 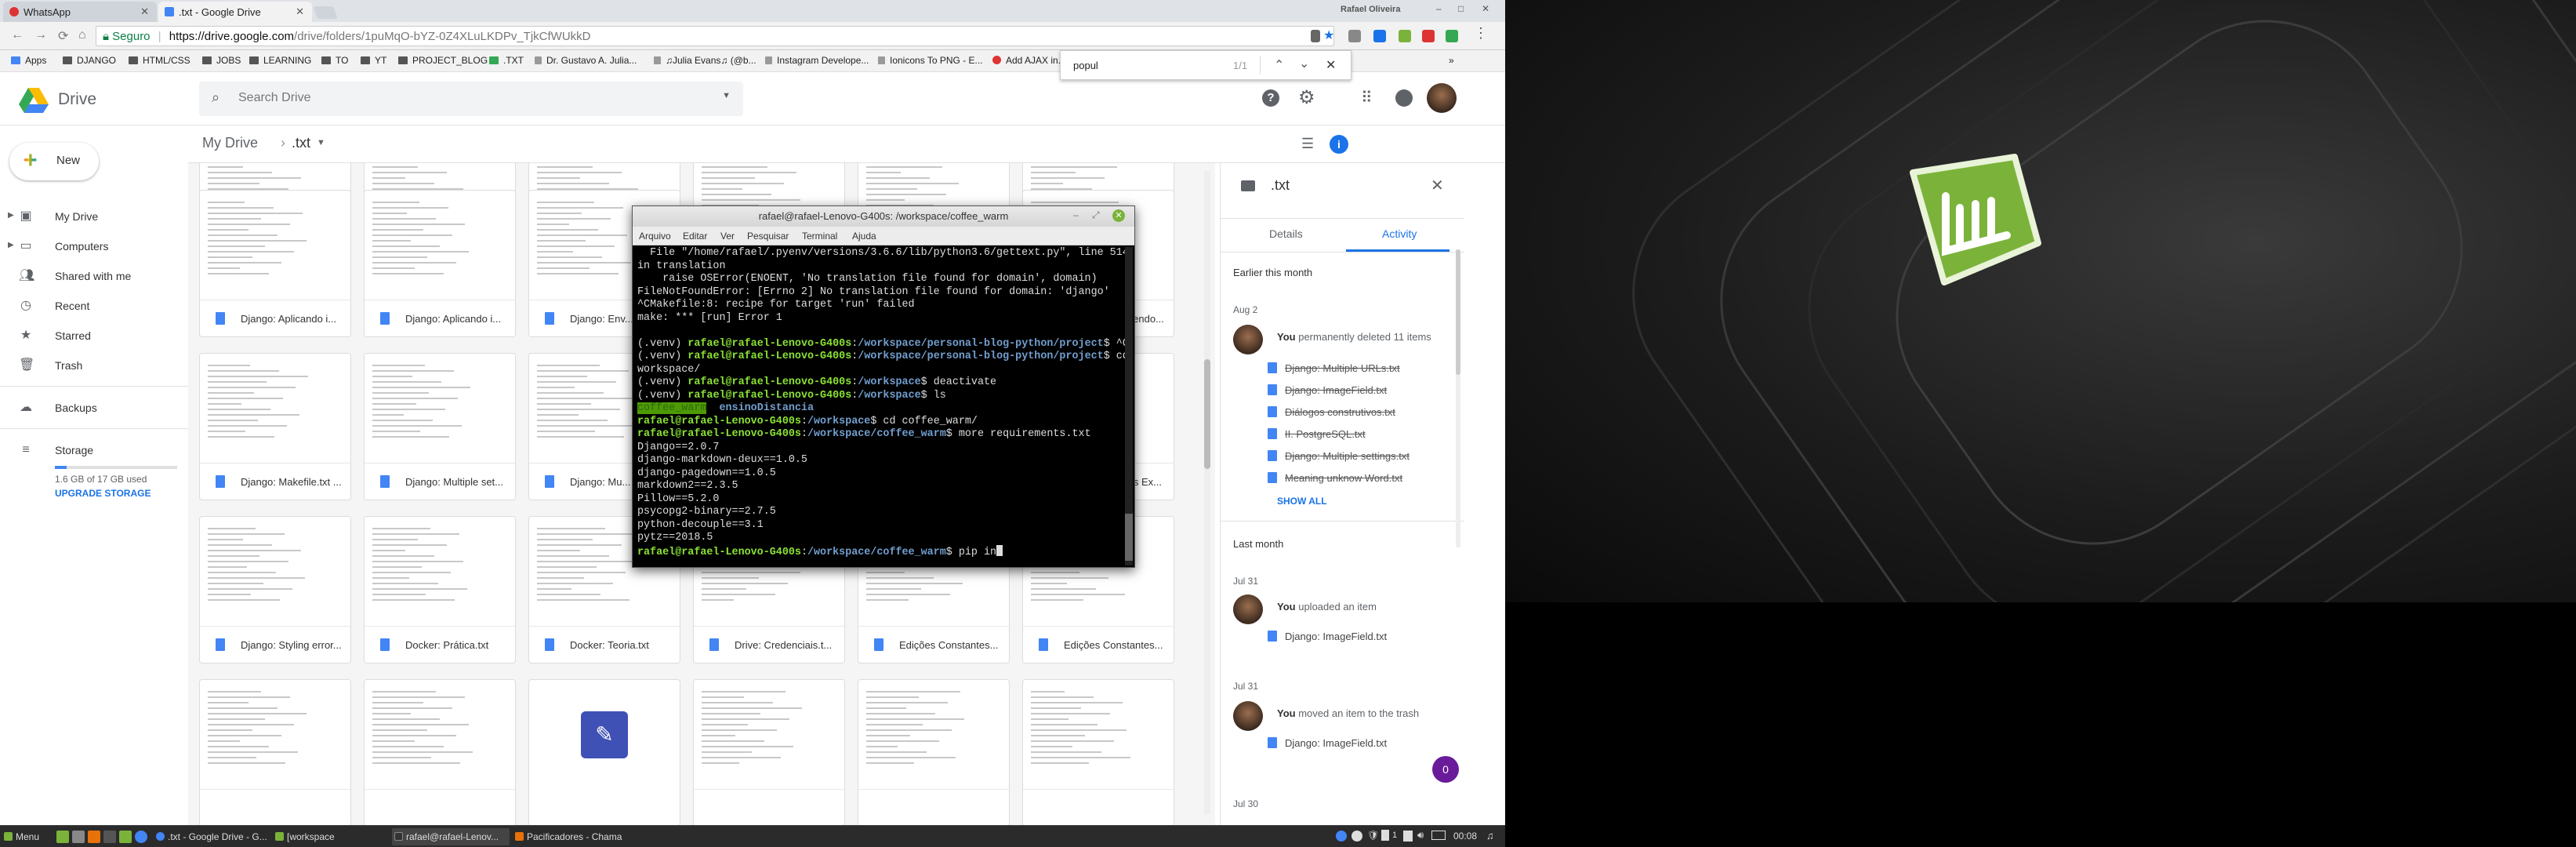 I want to click on activity-item: II. PostgreSQL.txt, so click(x=1325, y=434).